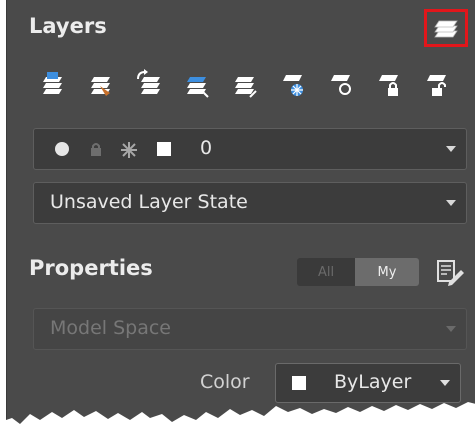  I want to click on layer-unlock-icon, so click(437, 84).